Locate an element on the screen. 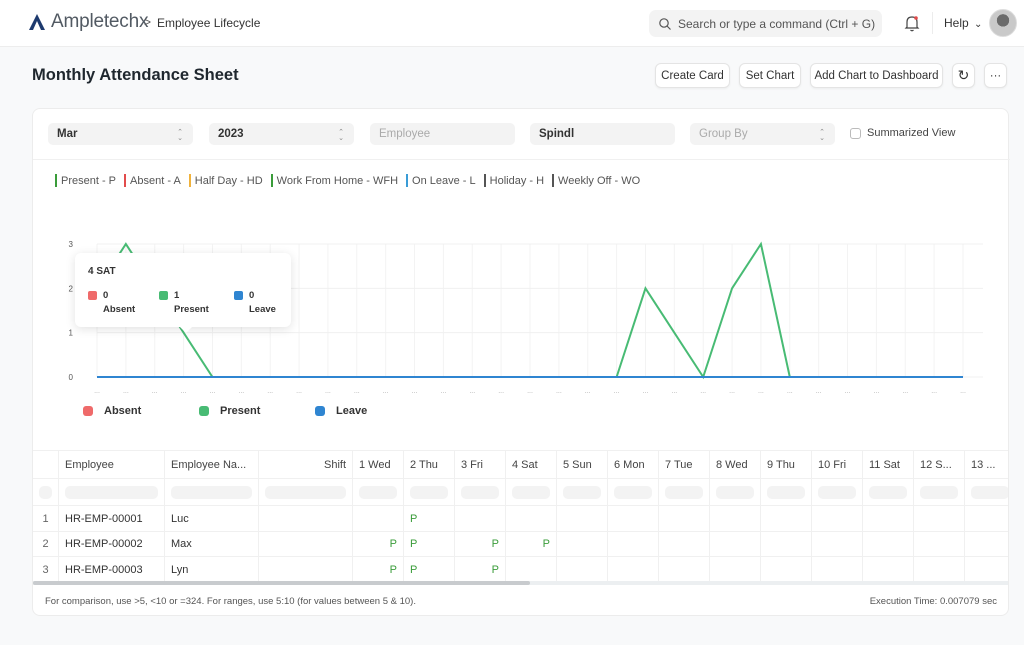 This screenshot has height=645, width=1024. breadcrumb-employee-lifecycle: Employee Lifecycle is located at coordinates (208, 23).